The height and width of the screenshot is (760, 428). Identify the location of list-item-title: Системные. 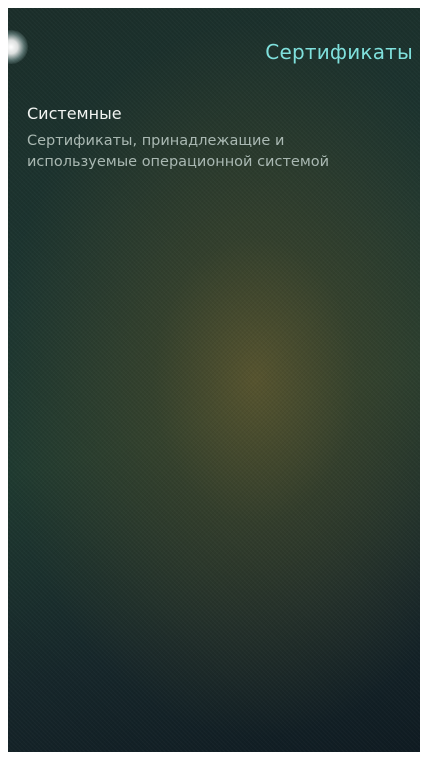
(74, 113).